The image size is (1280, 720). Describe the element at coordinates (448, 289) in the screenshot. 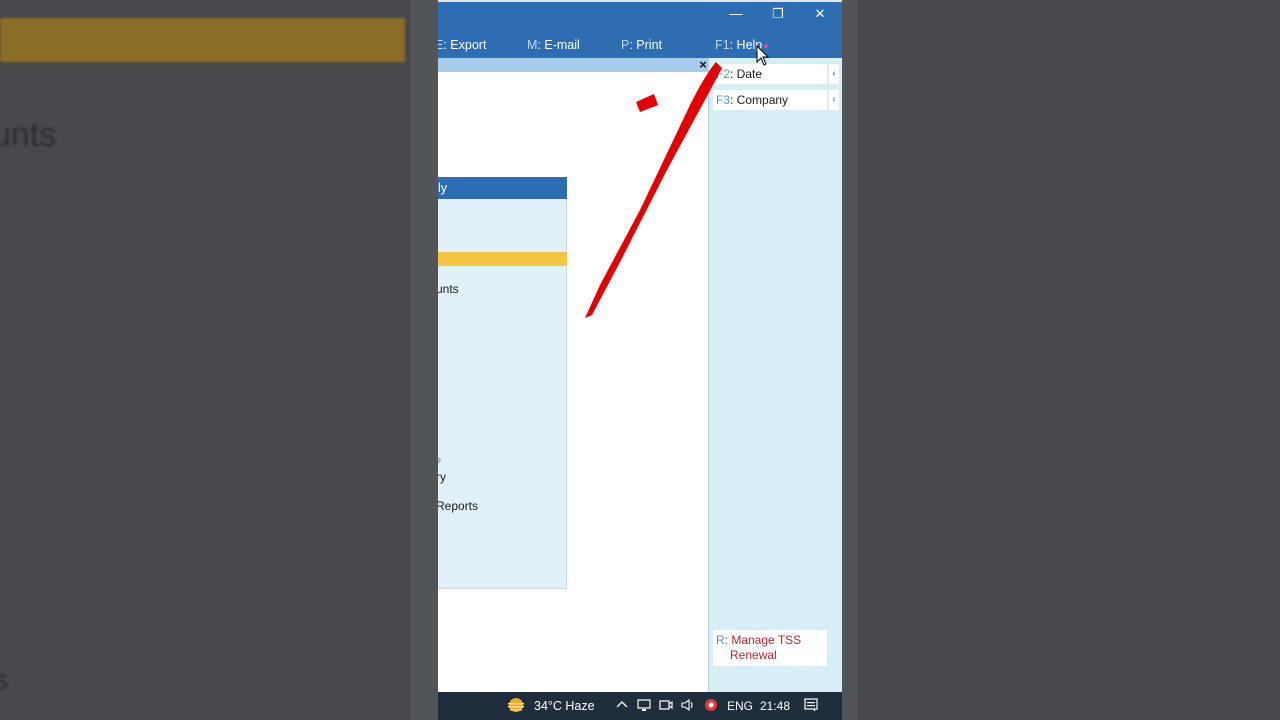

I see `panel-item-accounts: unts` at that location.